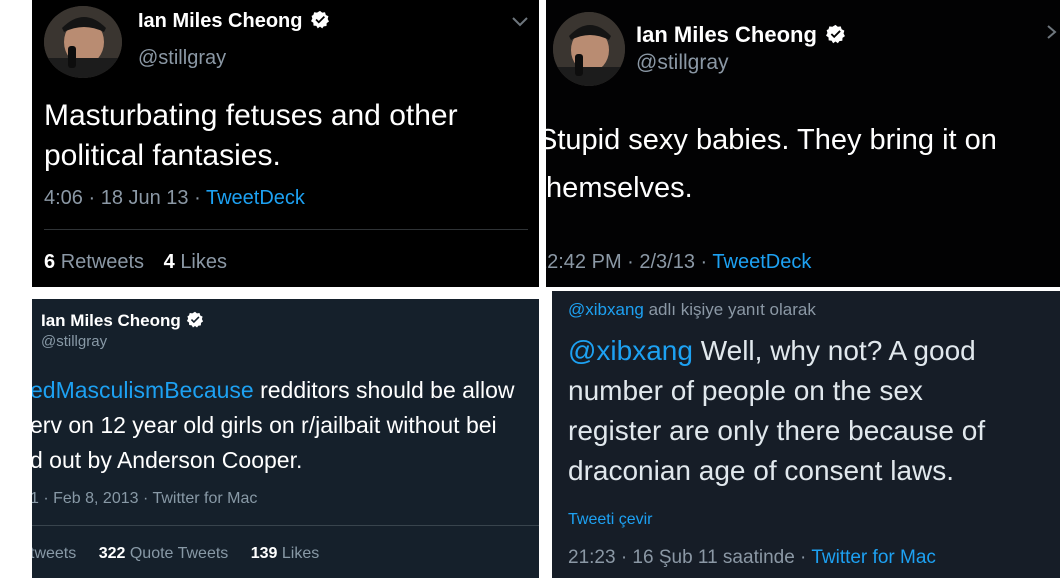 This screenshot has height=578, width=1060. What do you see at coordinates (179, 553) in the screenshot?
I see `quote-label: Quote Tweets` at bounding box center [179, 553].